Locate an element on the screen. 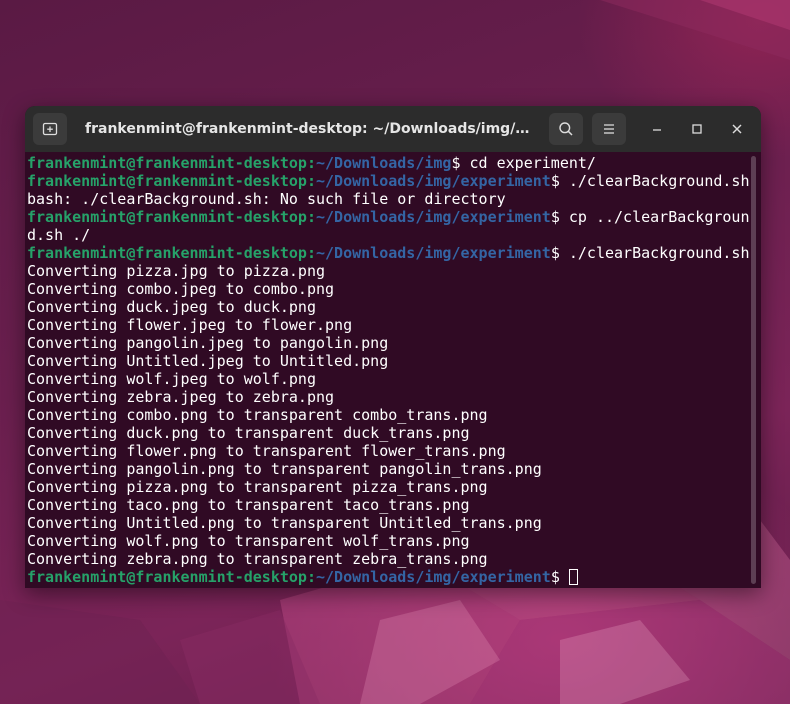 The width and height of the screenshot is (790, 704). scrollbar is located at coordinates (753, 370).